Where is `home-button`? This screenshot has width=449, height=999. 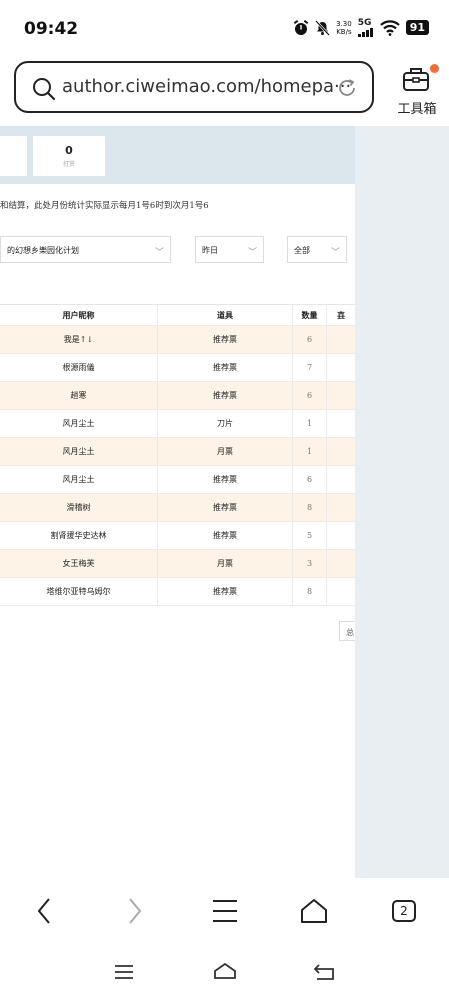
home-button is located at coordinates (314, 911).